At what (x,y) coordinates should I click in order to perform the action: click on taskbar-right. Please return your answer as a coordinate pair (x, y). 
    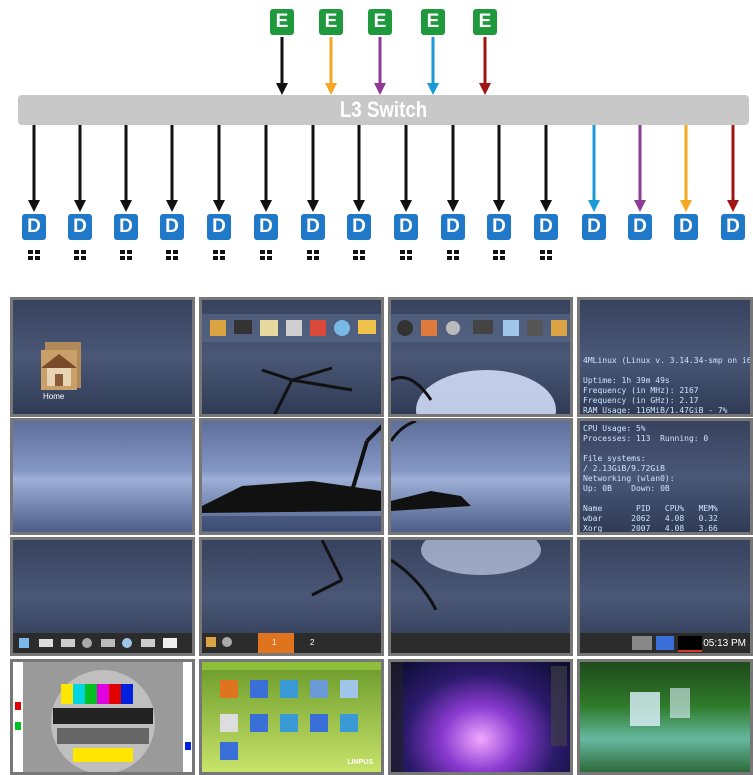
    Looking at the image, I should click on (480, 643).